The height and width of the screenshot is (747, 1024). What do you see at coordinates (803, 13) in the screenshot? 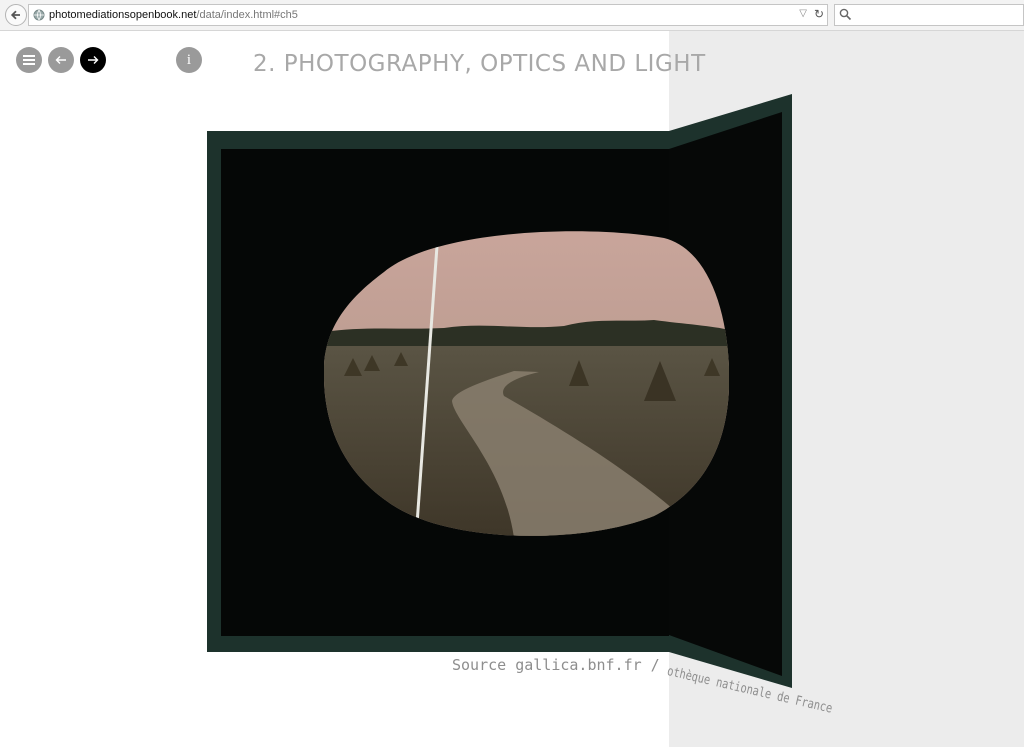
I see `dropdown-triangle-icon: ▽` at bounding box center [803, 13].